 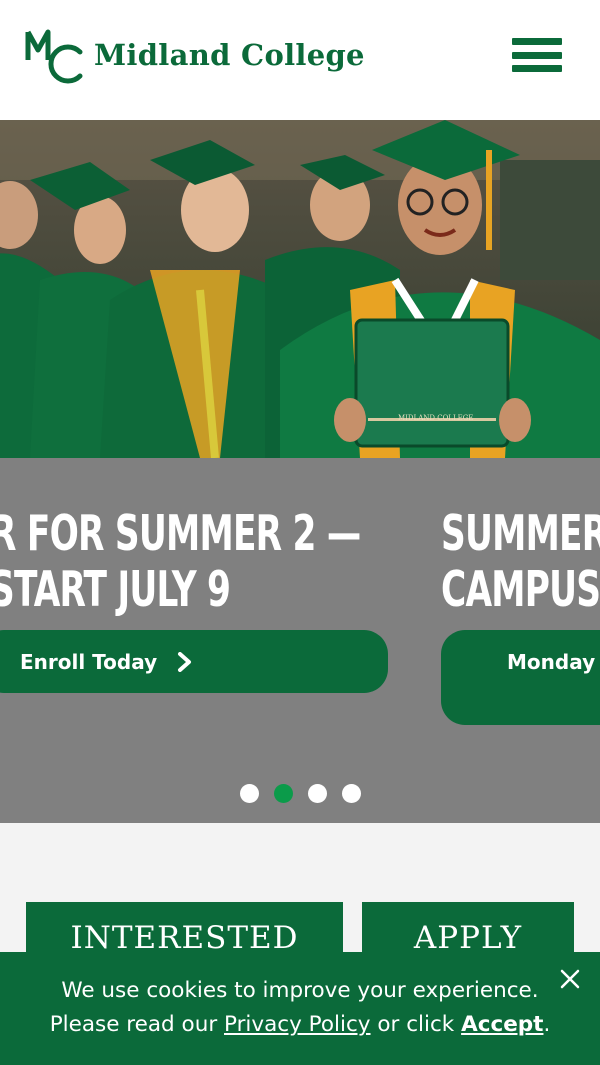 What do you see at coordinates (136, 1024) in the screenshot?
I see `cookie-line2-prefix: Please read our` at bounding box center [136, 1024].